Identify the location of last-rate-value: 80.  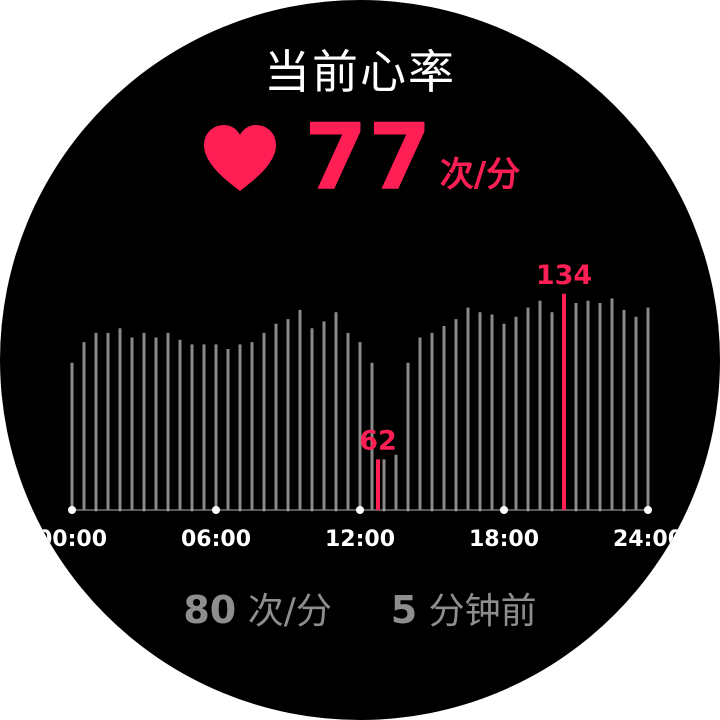
(210, 610).